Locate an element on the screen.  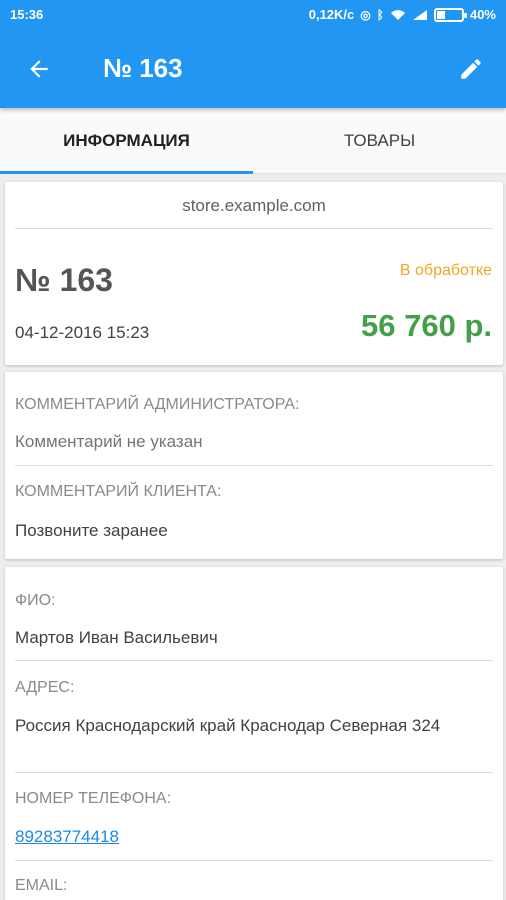
network-speed: 0,12K/c is located at coordinates (331, 14).